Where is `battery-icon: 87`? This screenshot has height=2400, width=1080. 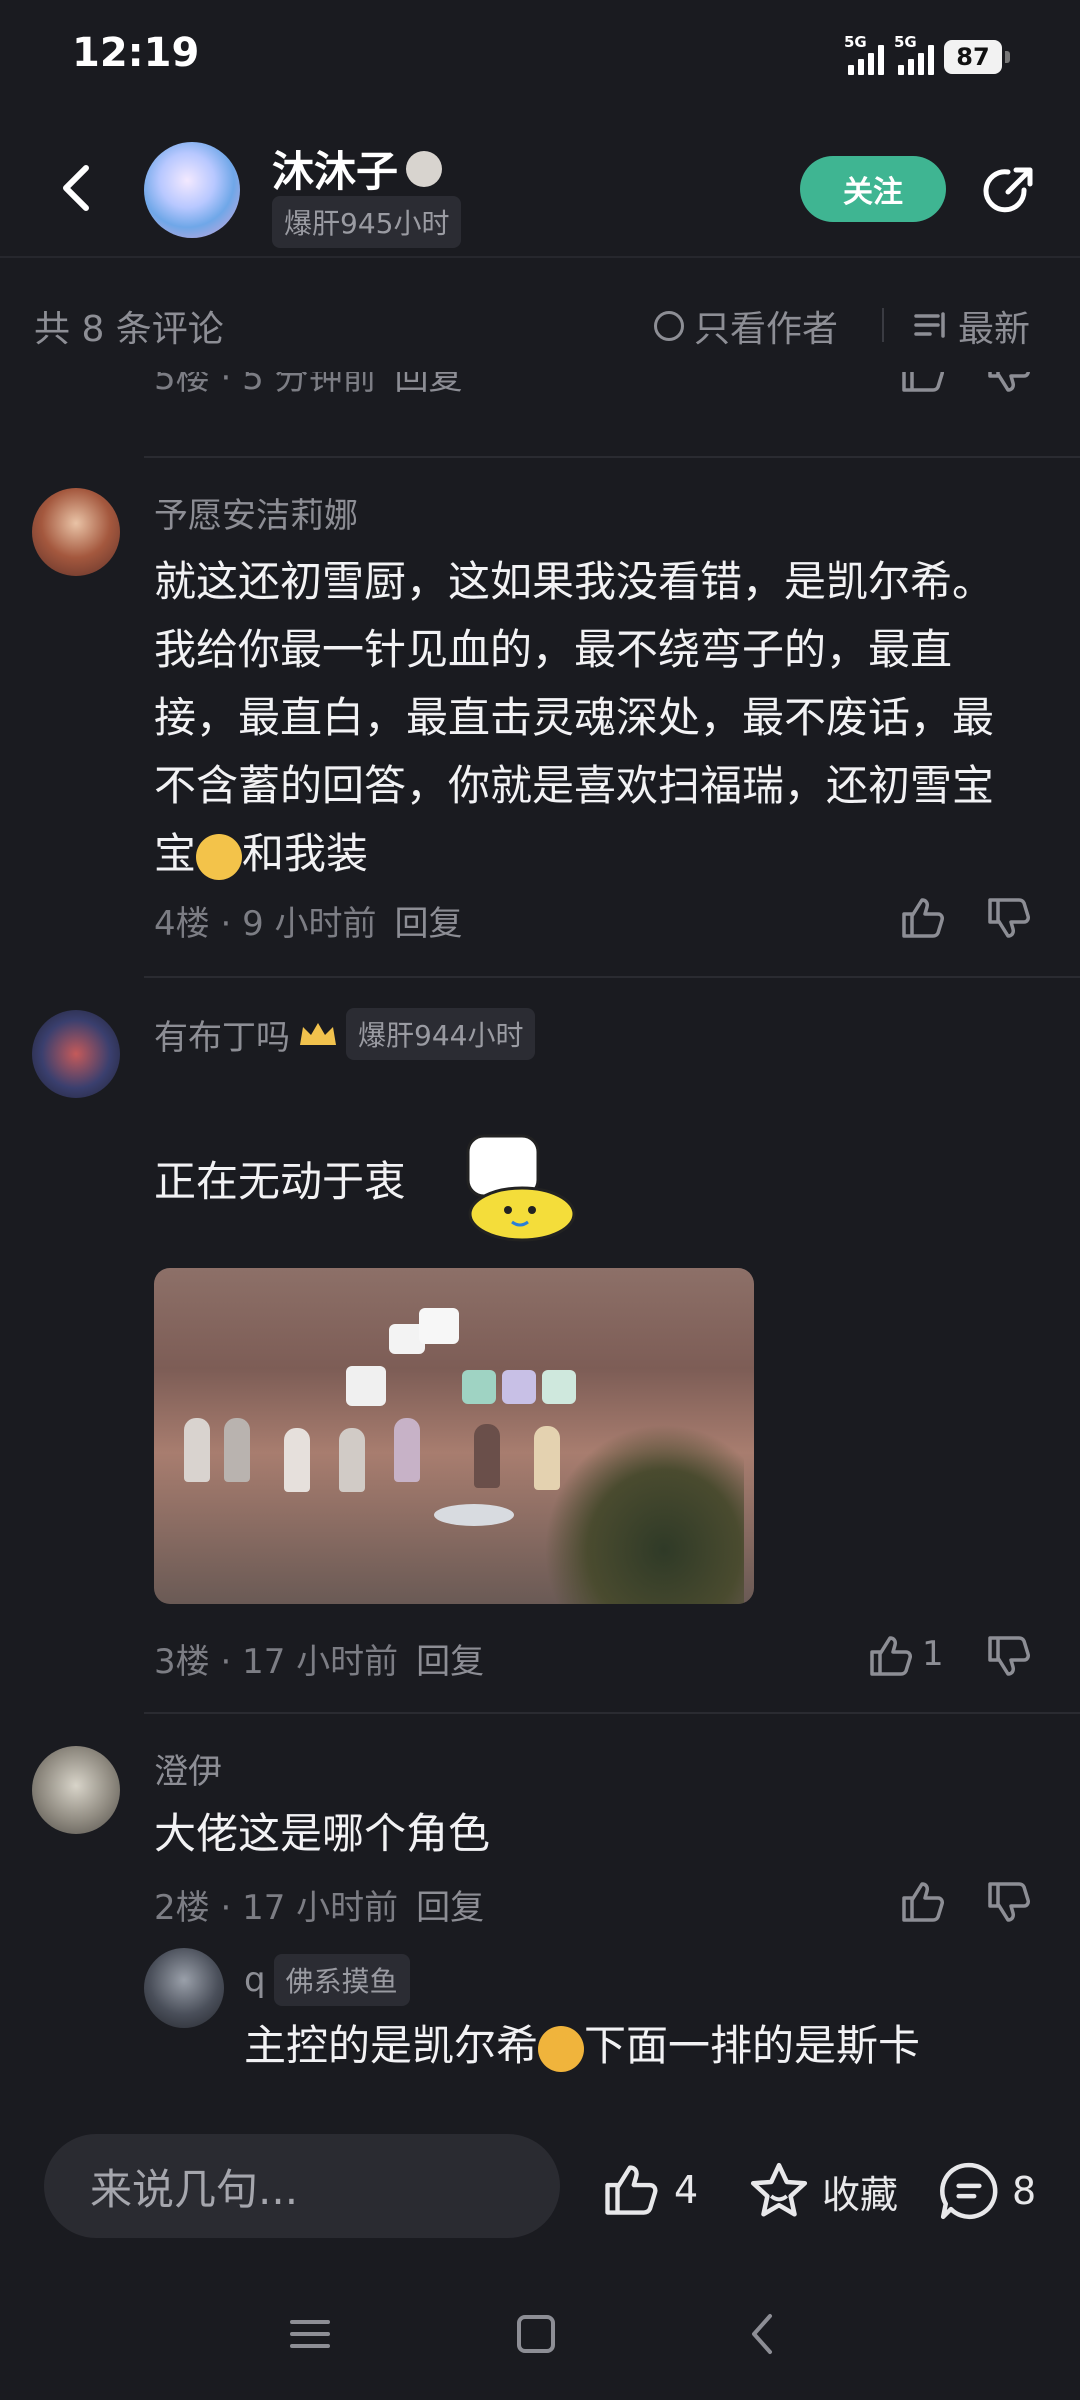 battery-icon: 87 is located at coordinates (977, 57).